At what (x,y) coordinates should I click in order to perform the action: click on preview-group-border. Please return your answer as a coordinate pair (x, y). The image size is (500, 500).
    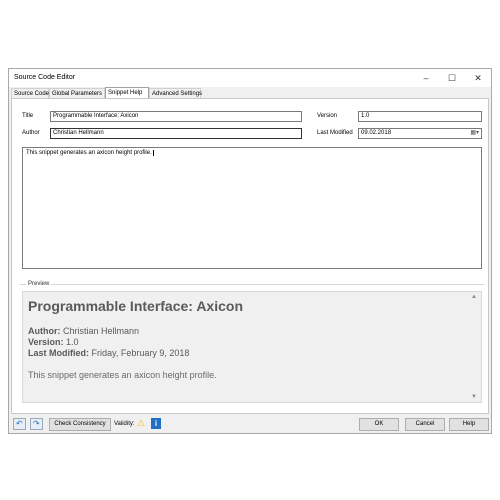
    Looking at the image, I should click on (252, 284).